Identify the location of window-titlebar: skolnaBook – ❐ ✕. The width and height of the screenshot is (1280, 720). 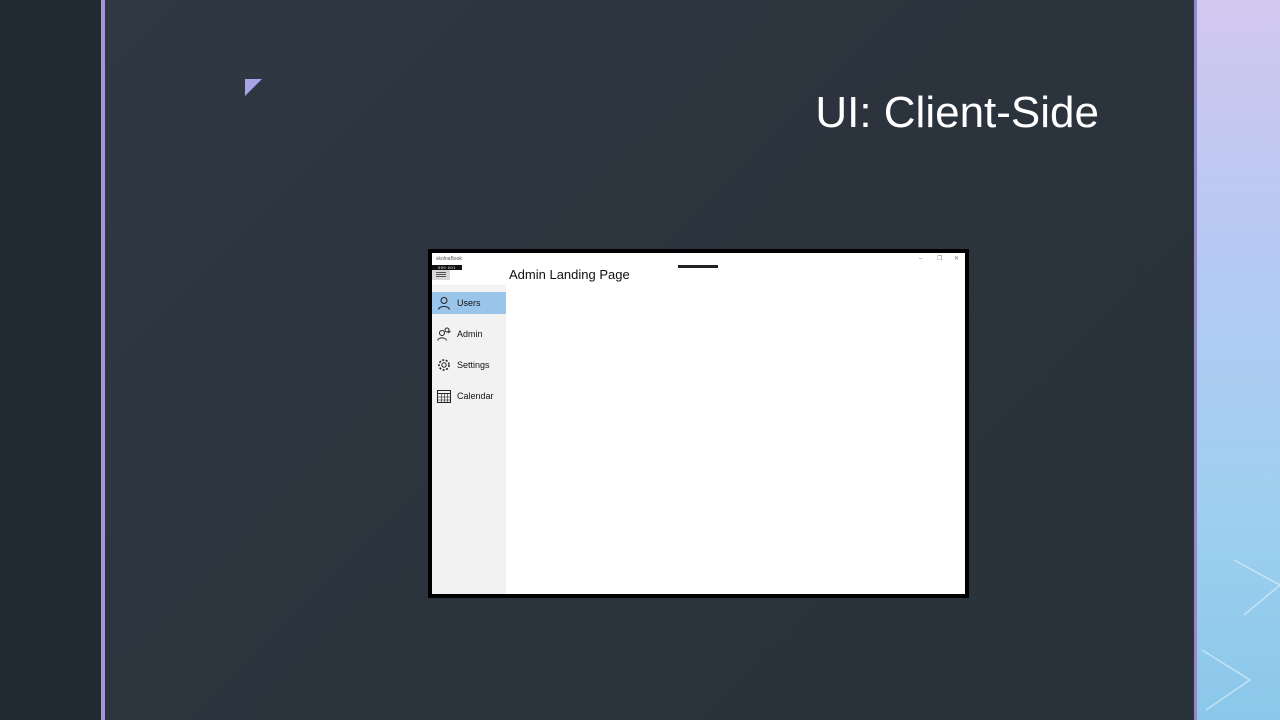
(698, 259).